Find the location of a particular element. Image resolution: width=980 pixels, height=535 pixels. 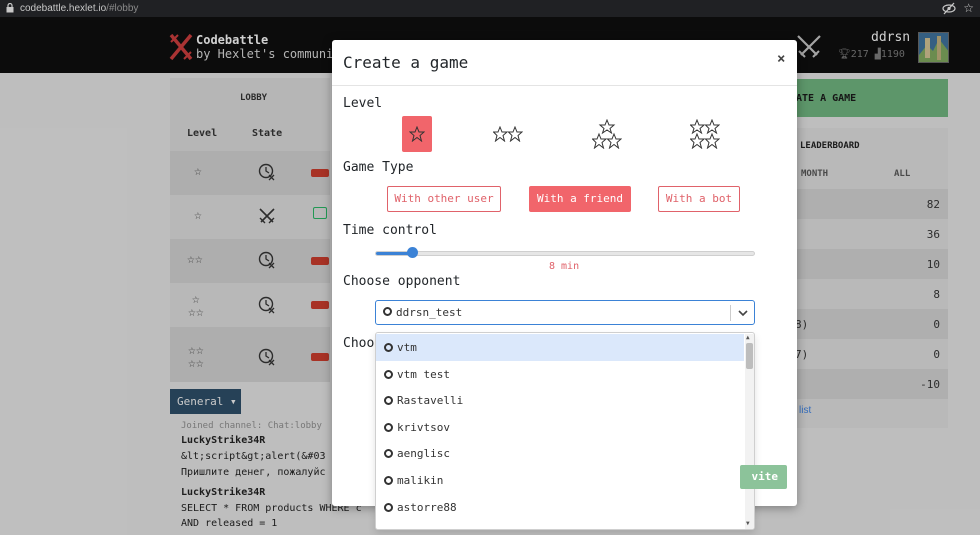

level-hard-button is located at coordinates (705, 134).